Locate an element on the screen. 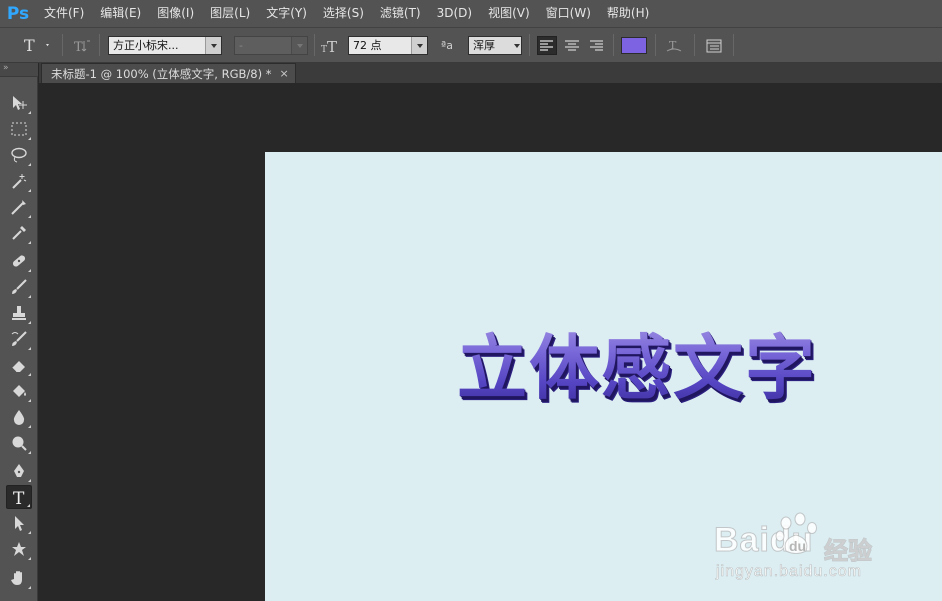 The height and width of the screenshot is (601, 942). document-tab: 未标题-1 @ 100% (立体感文字, RGB/8) * × is located at coordinates (168, 73).